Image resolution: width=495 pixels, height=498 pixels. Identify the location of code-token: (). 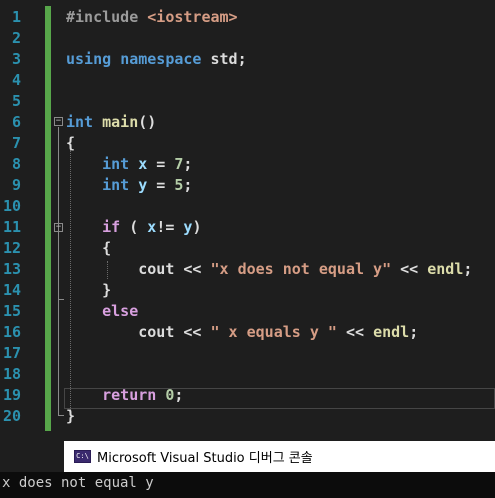
(147, 122).